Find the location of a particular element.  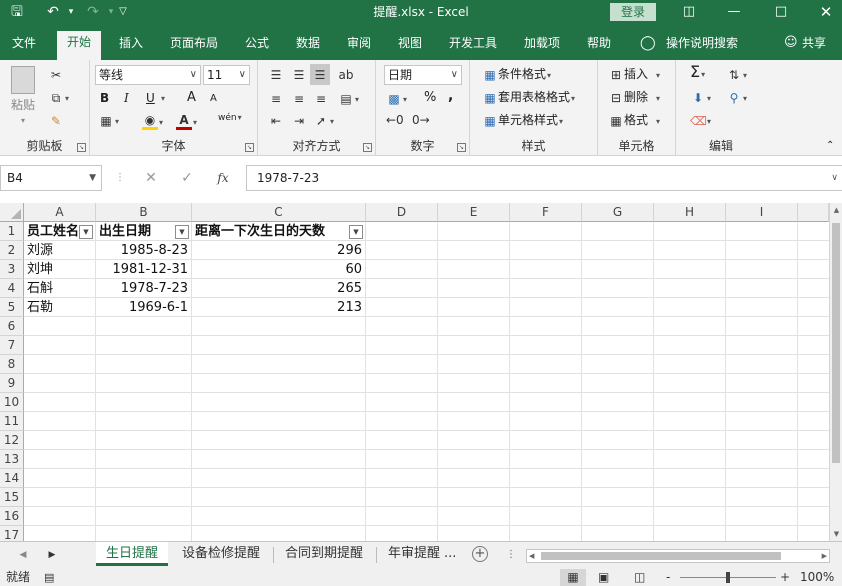

share-button: 共享 is located at coordinates (814, 46).